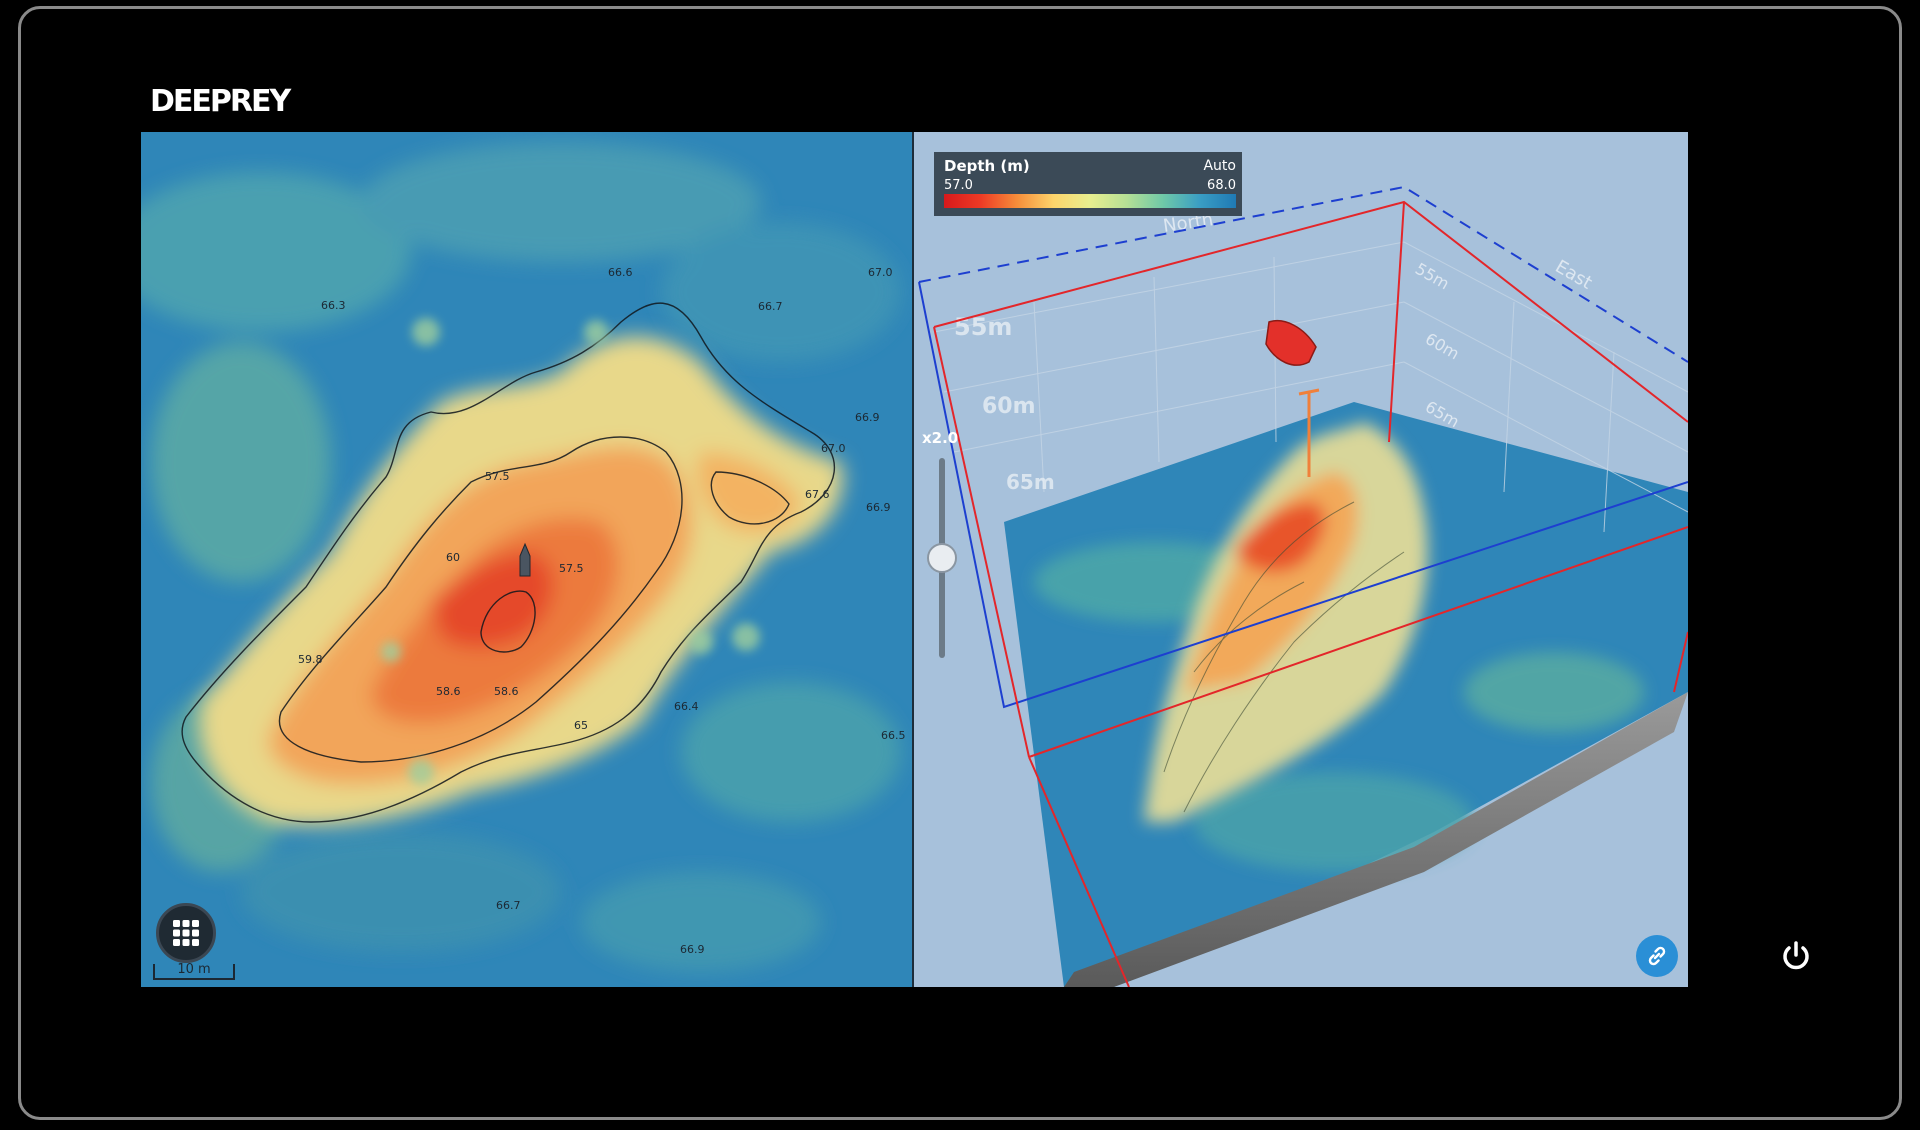  What do you see at coordinates (1574, 275) in the screenshot?
I see `east-label: East` at bounding box center [1574, 275].